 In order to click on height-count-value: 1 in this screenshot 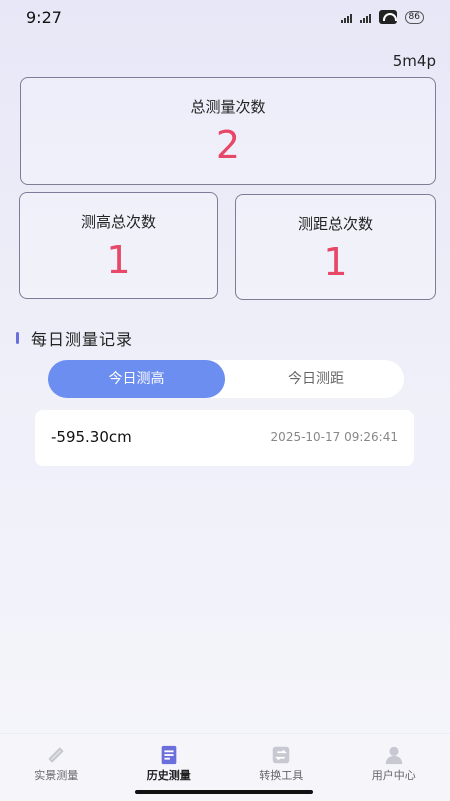, I will do `click(118, 260)`.